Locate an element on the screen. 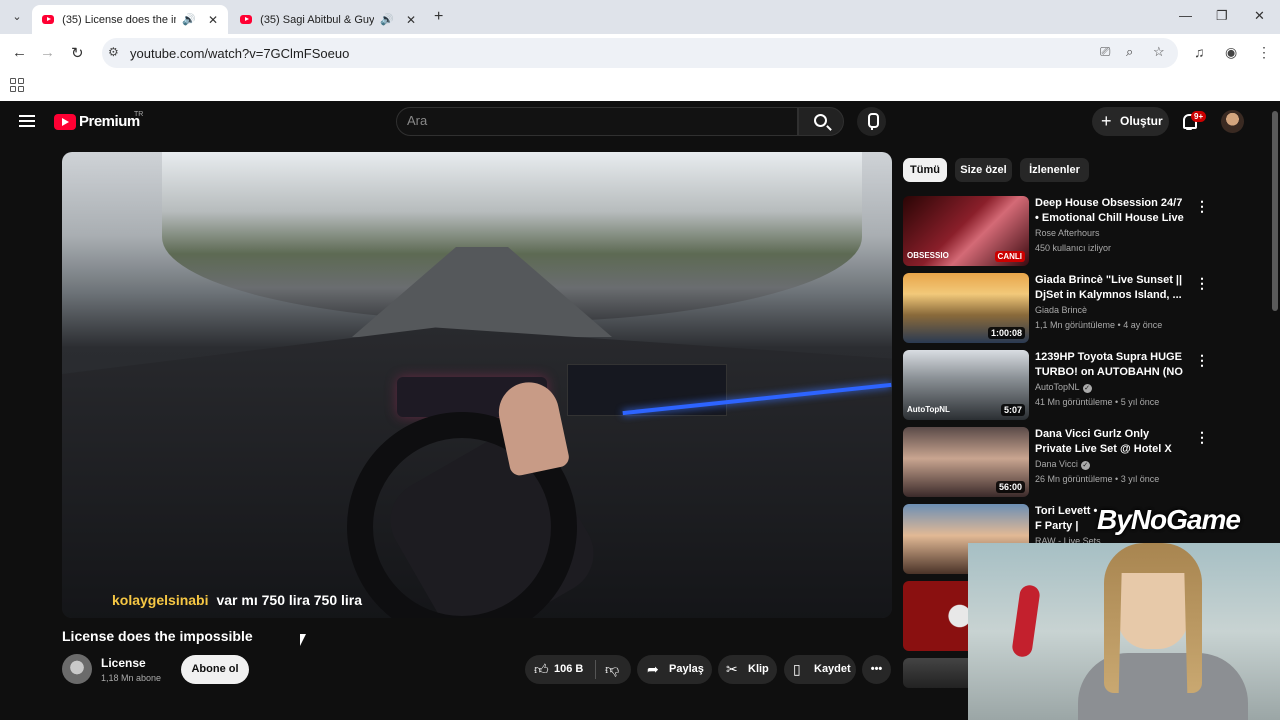 The width and height of the screenshot is (1280, 720). apps-grid-icon is located at coordinates (17, 85).